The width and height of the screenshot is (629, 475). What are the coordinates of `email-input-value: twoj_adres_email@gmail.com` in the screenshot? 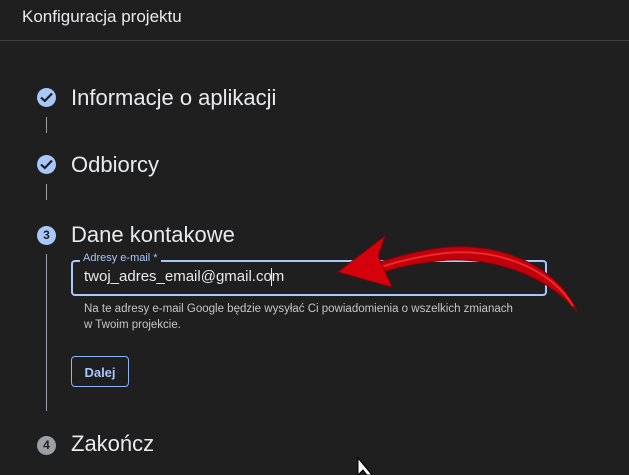 It's located at (184, 276).